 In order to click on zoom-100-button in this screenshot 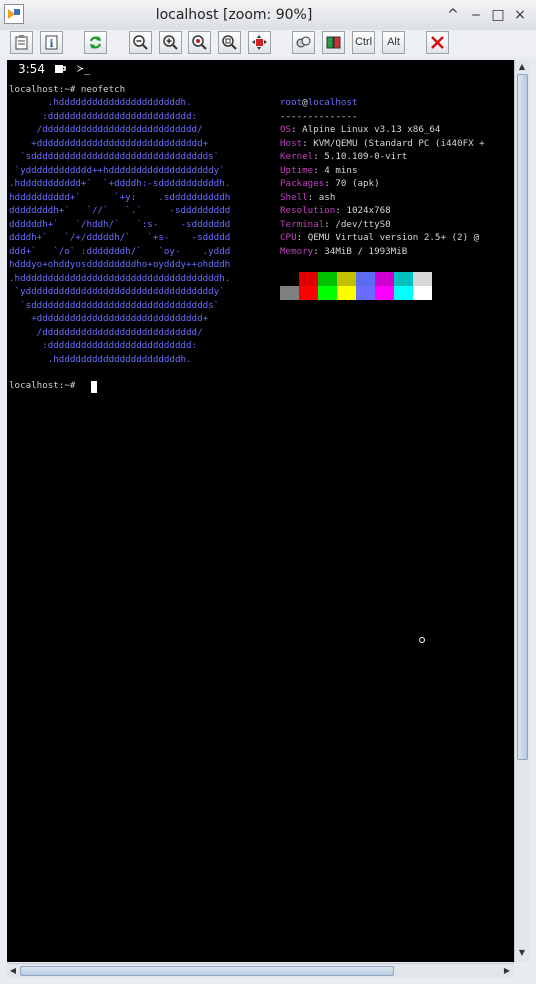, I will do `click(199, 42)`.